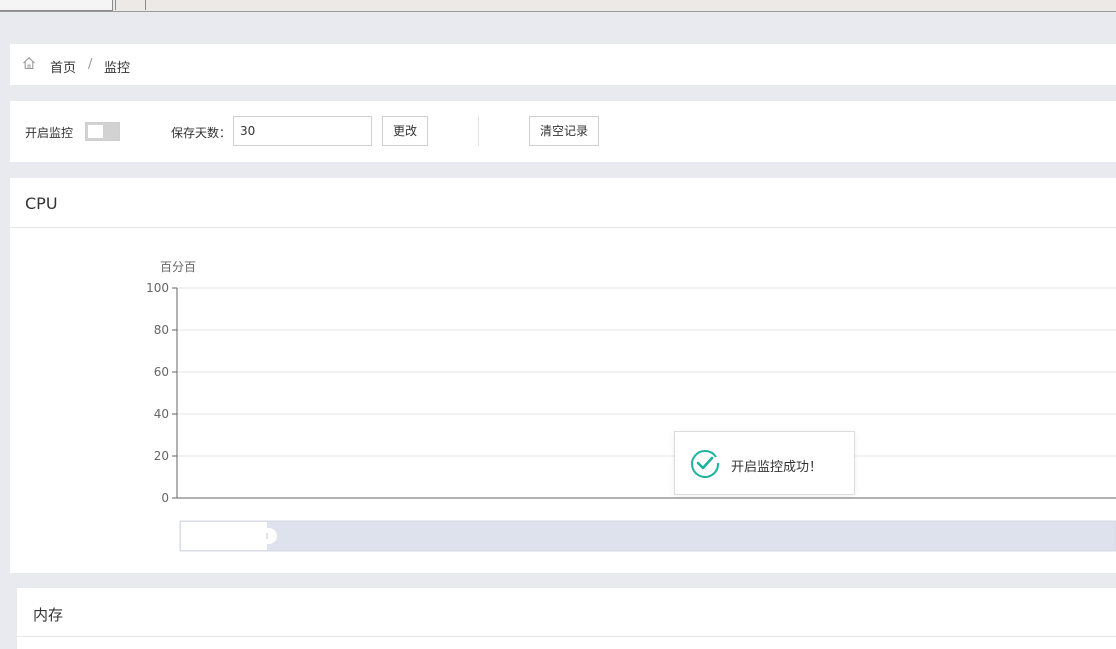 Image resolution: width=1116 pixels, height=649 pixels. What do you see at coordinates (63, 66) in the screenshot?
I see `breadcrumb-home-link: 首页` at bounding box center [63, 66].